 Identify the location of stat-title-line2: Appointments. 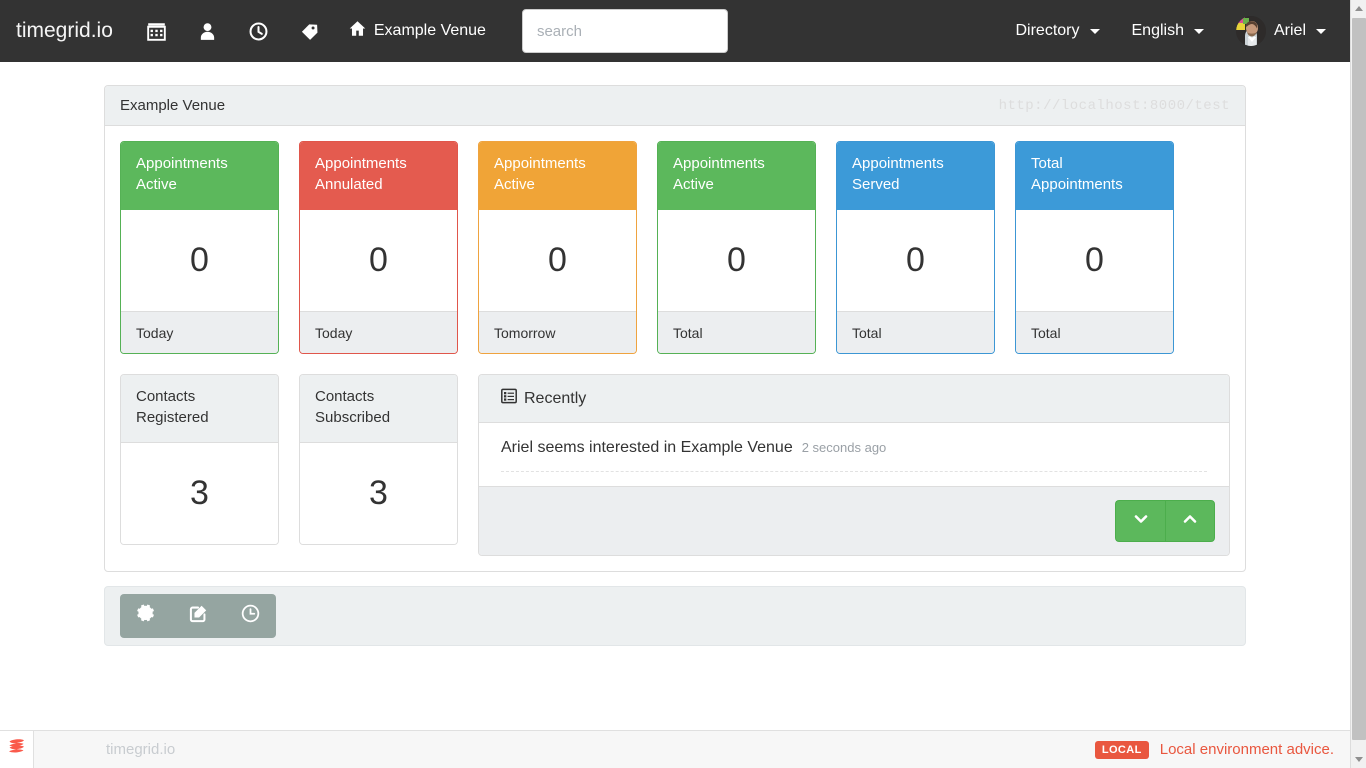
(1077, 184).